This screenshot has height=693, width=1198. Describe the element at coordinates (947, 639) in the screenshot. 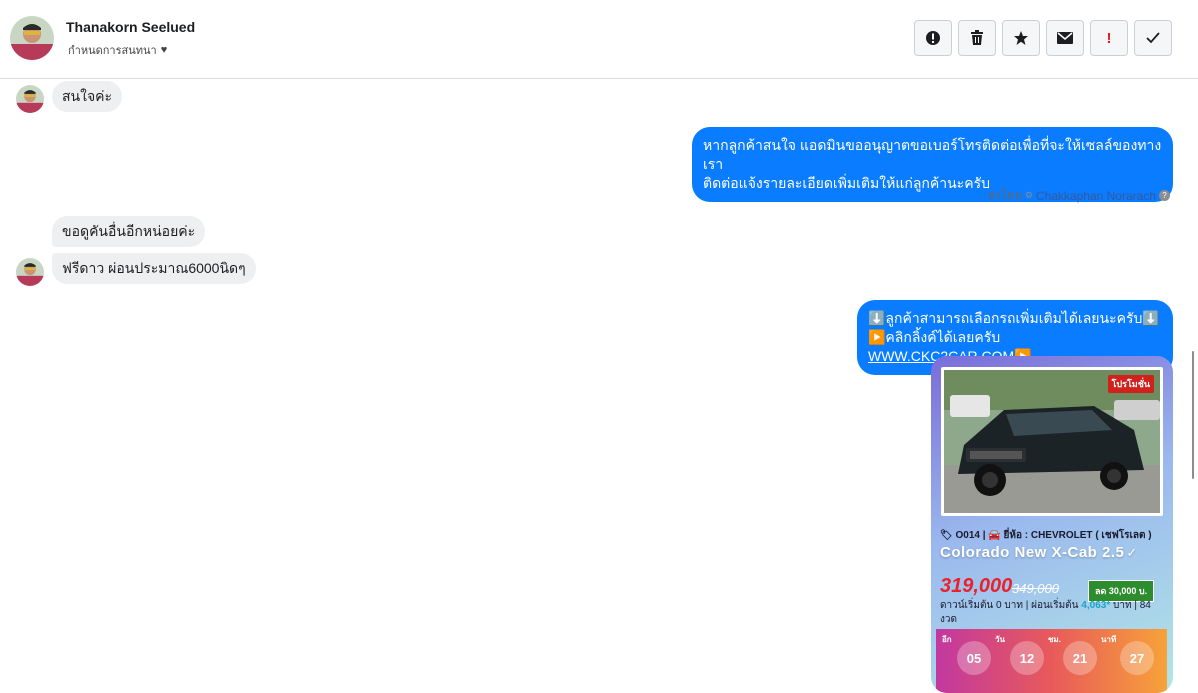

I see `countdown-label: อีก` at that location.